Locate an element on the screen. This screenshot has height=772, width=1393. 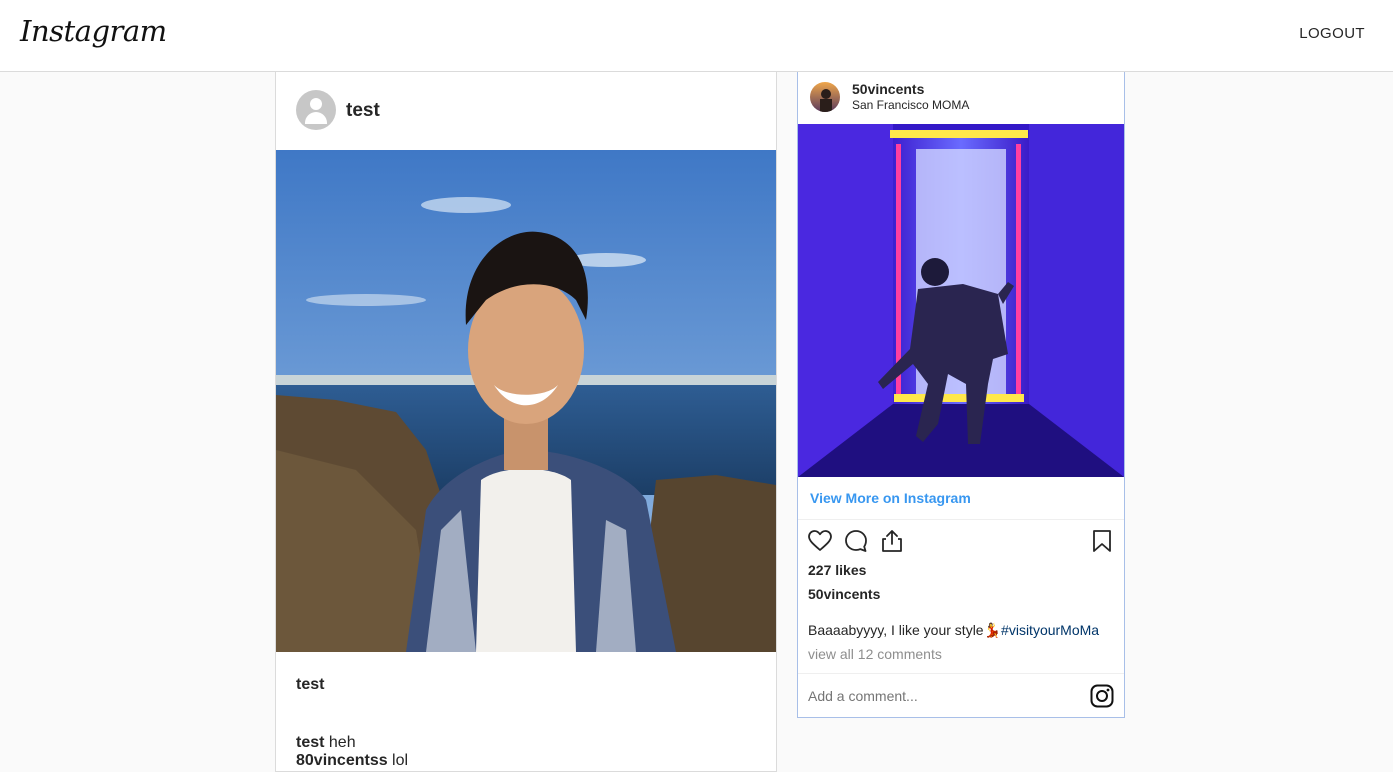
comment-text: lol is located at coordinates (398, 760).